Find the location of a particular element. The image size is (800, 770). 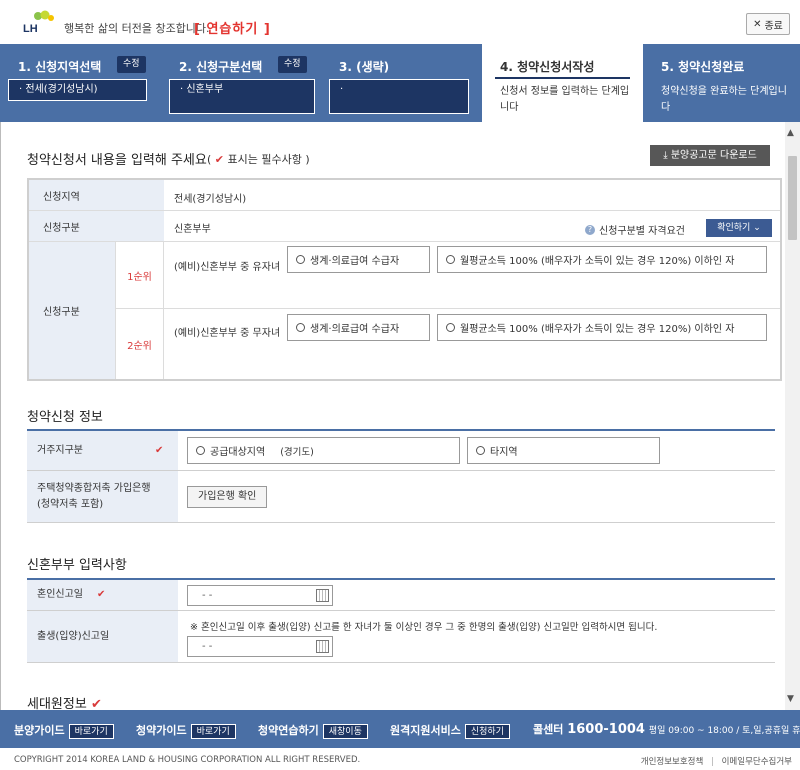

footer-links: 개인정보보호정책 | 이메일무단수집거부 is located at coordinates (716, 762).